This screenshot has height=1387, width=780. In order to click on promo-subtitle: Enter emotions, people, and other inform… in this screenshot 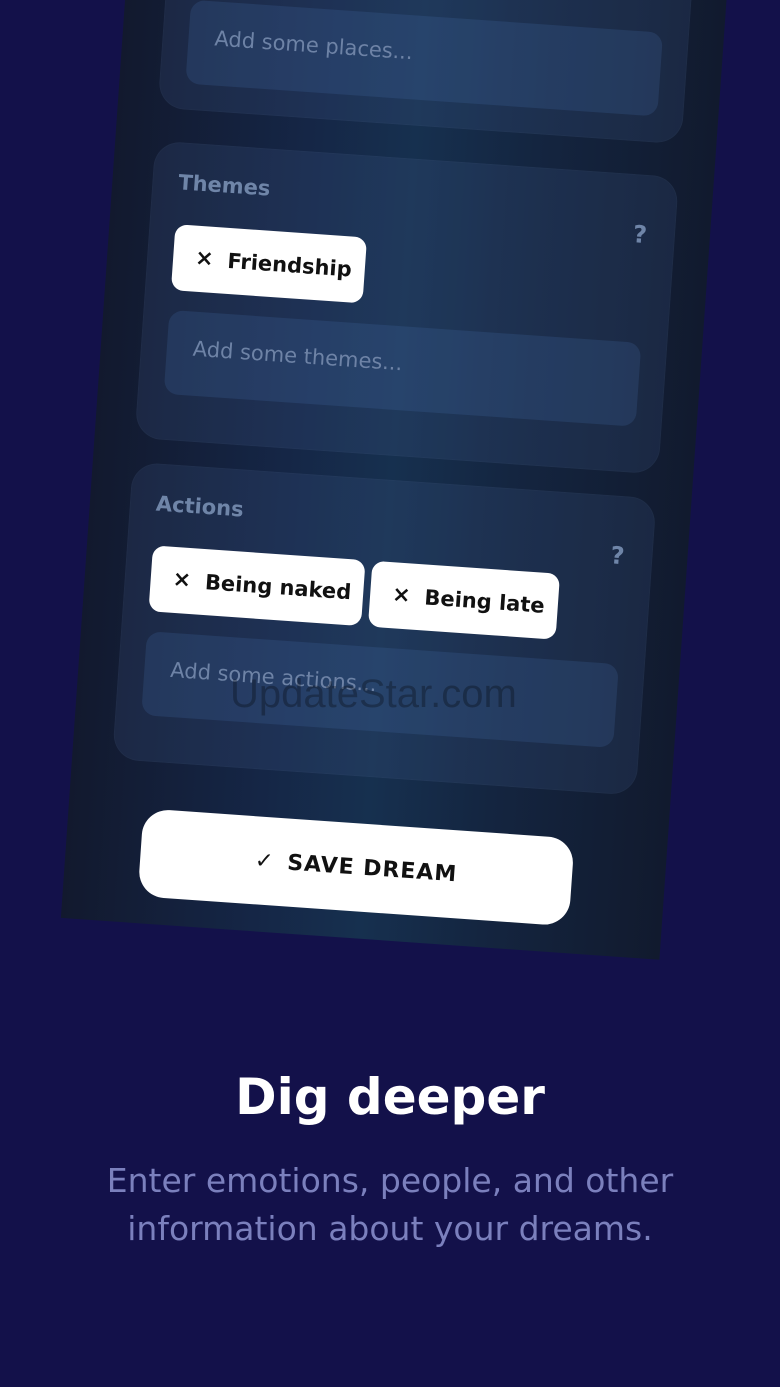, I will do `click(390, 1204)`.